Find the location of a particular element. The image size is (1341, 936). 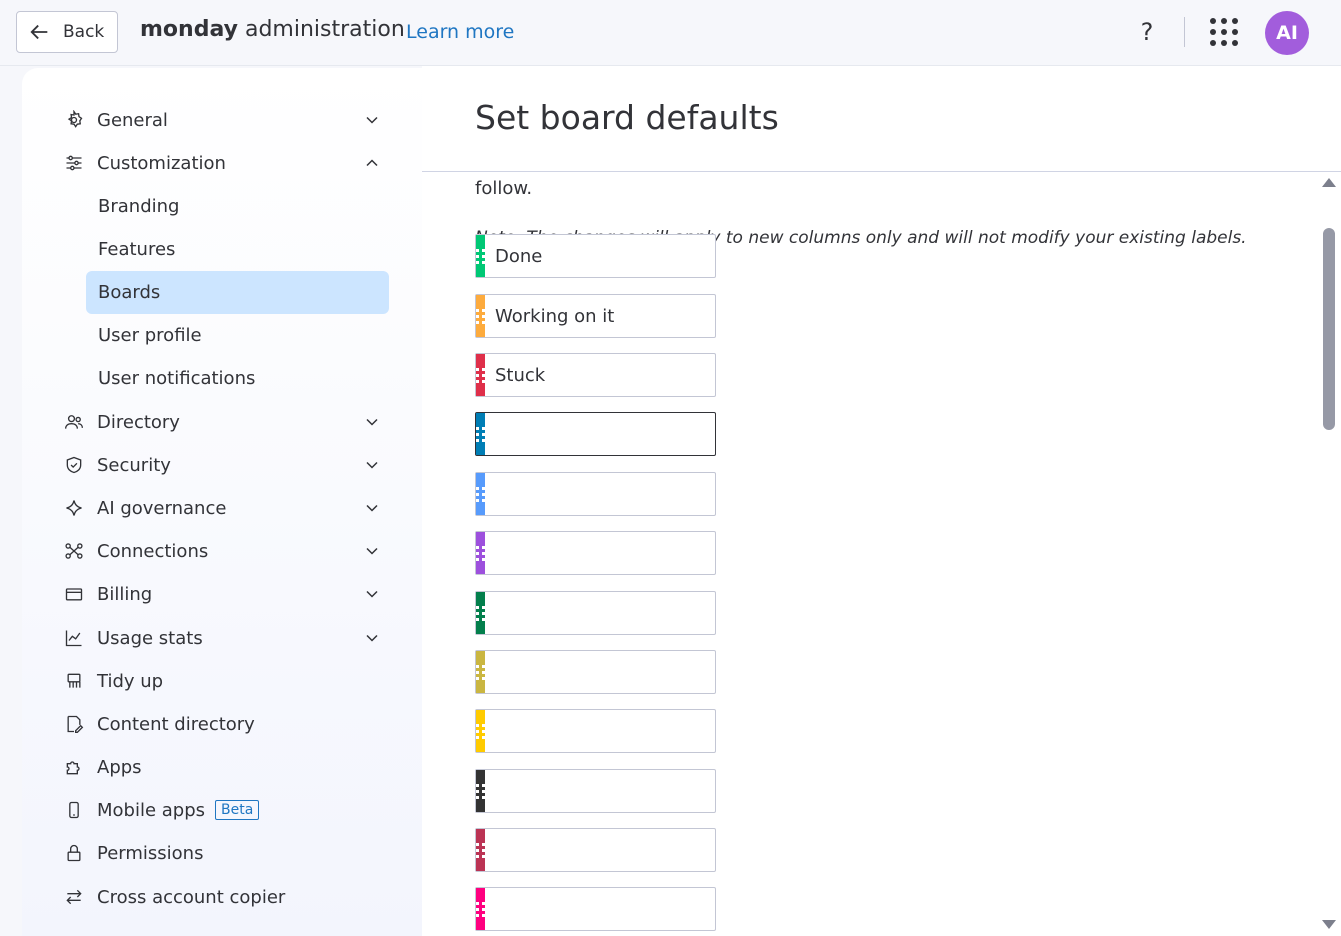

broom-icon is located at coordinates (74, 681).